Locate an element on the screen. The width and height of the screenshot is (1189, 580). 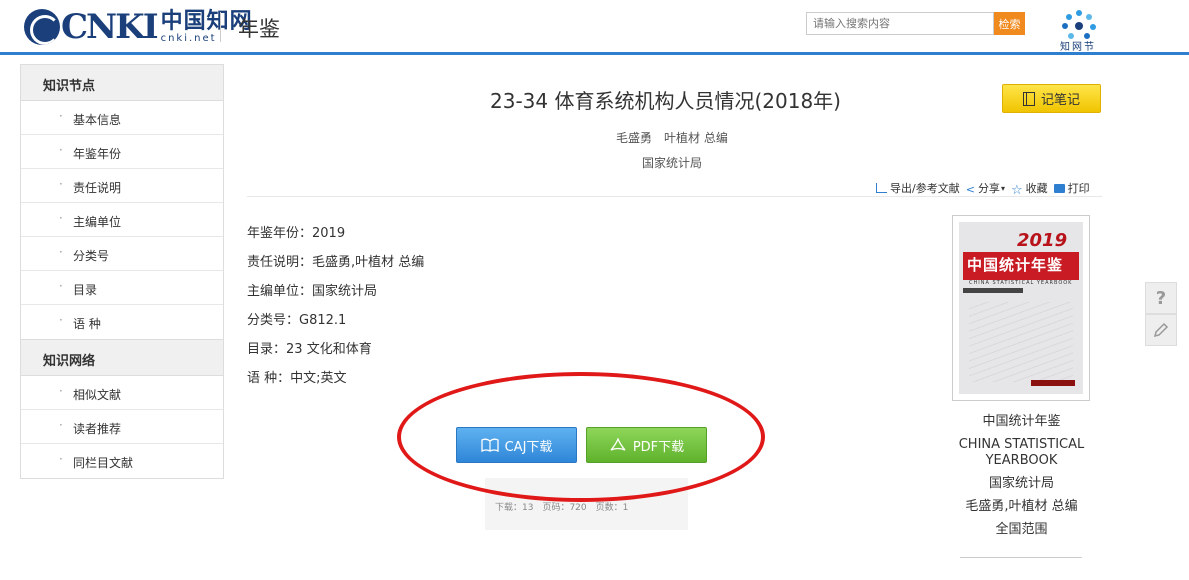
search-input is located at coordinates (900, 23).